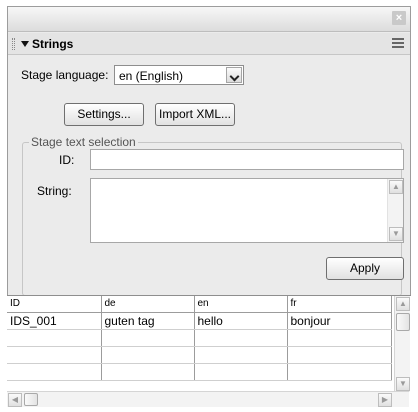 This screenshot has width=418, height=412. Describe the element at coordinates (54, 304) in the screenshot. I see `column-header-id: ID` at that location.